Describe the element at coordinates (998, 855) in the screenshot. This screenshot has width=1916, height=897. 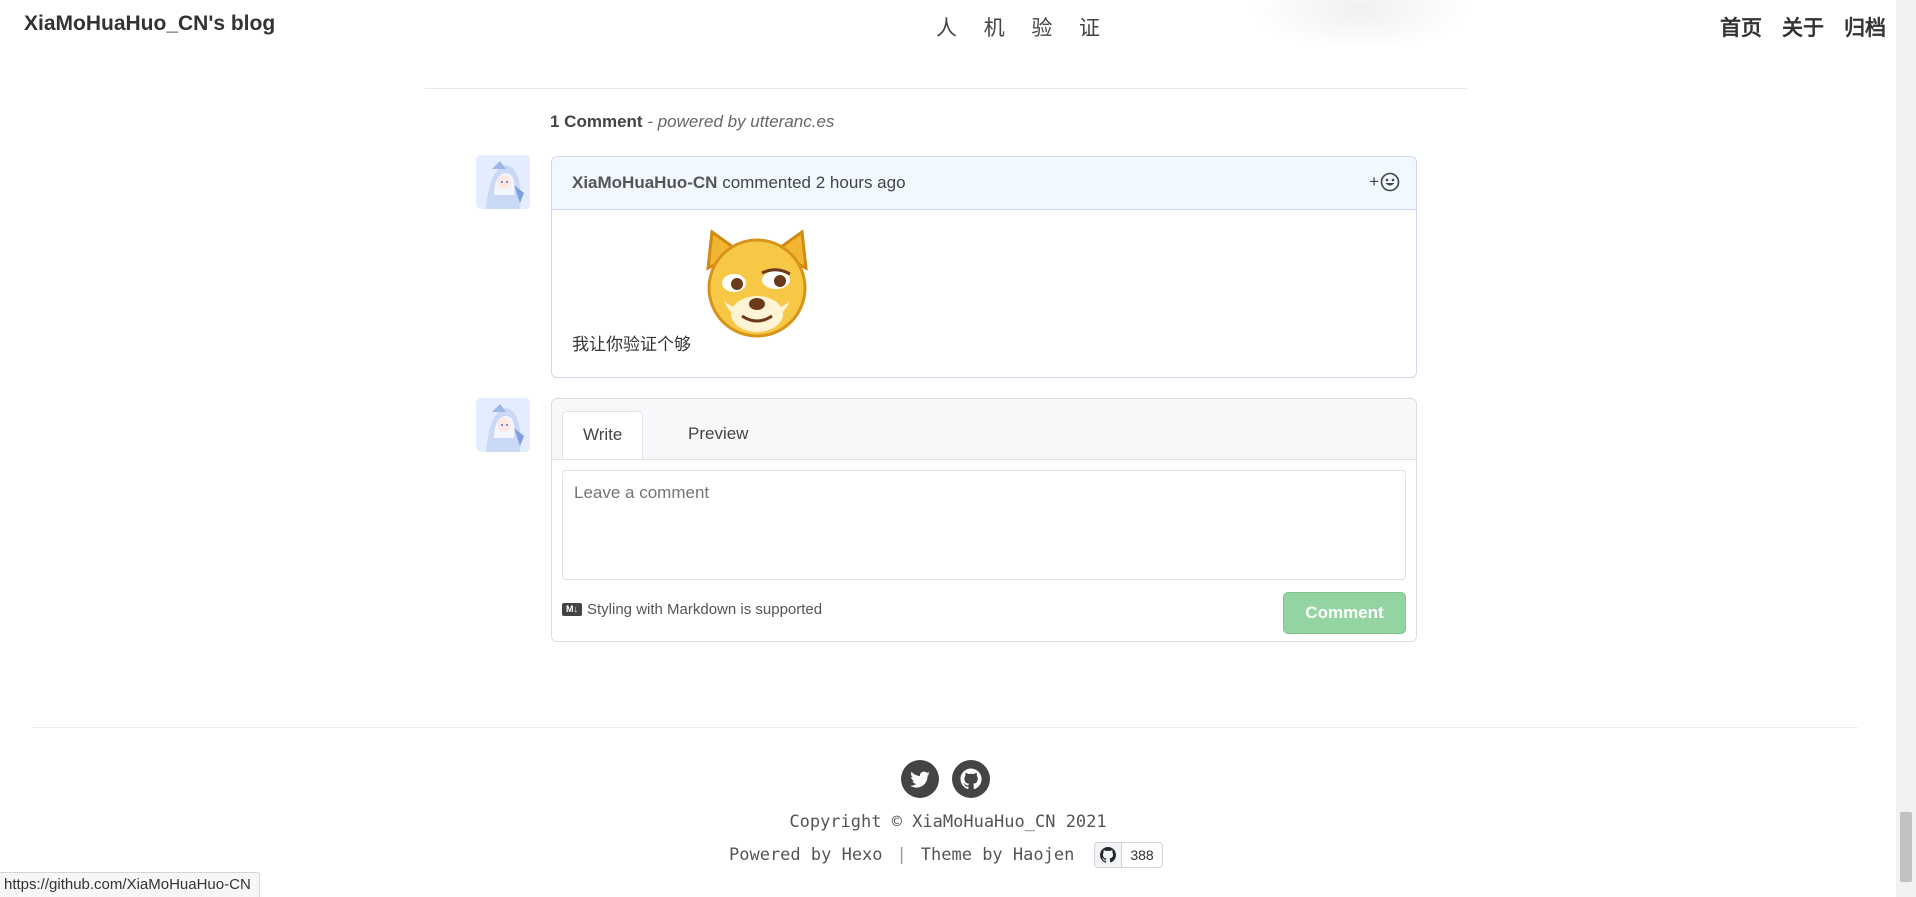
I see `theme-by-haojen-link: Theme by Haojen` at that location.